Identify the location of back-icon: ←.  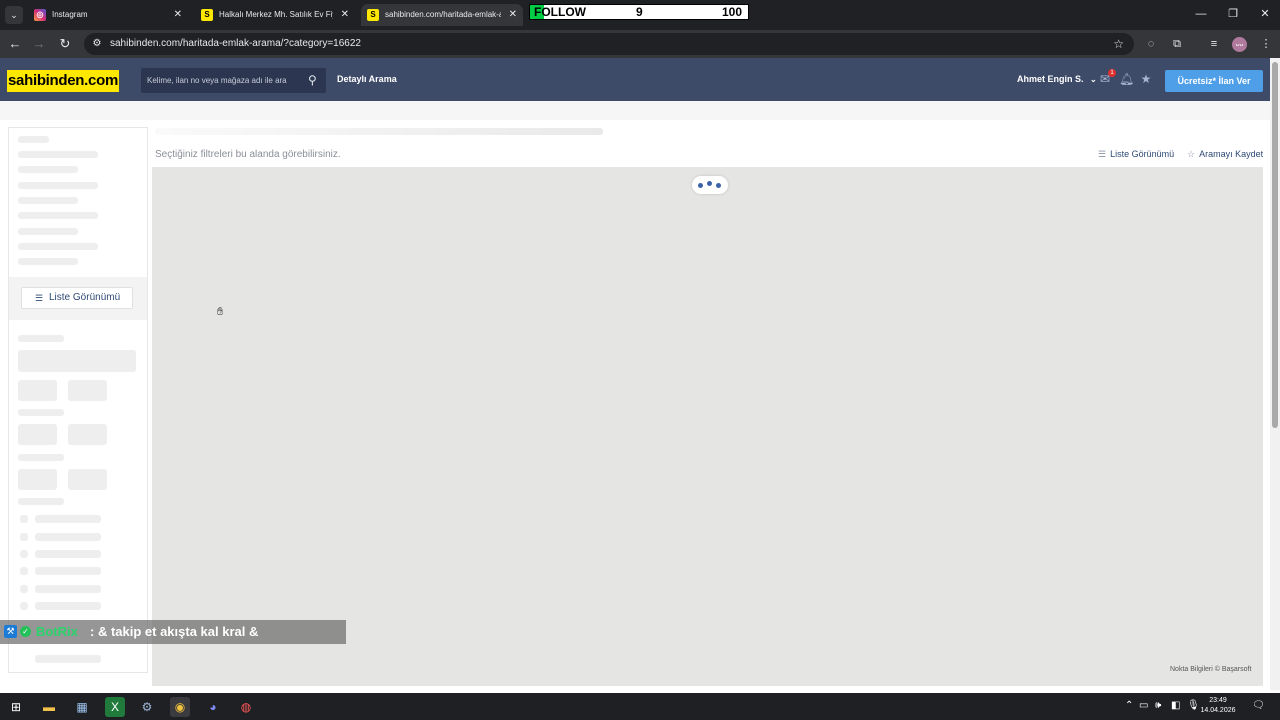
(15, 44).